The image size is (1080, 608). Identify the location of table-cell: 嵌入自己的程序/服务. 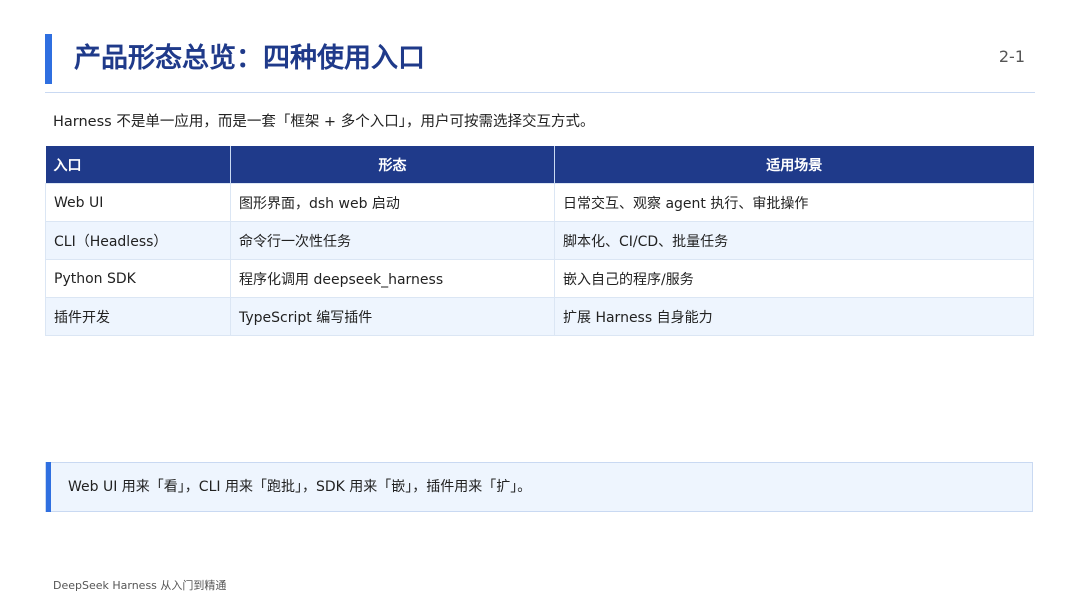
(794, 278).